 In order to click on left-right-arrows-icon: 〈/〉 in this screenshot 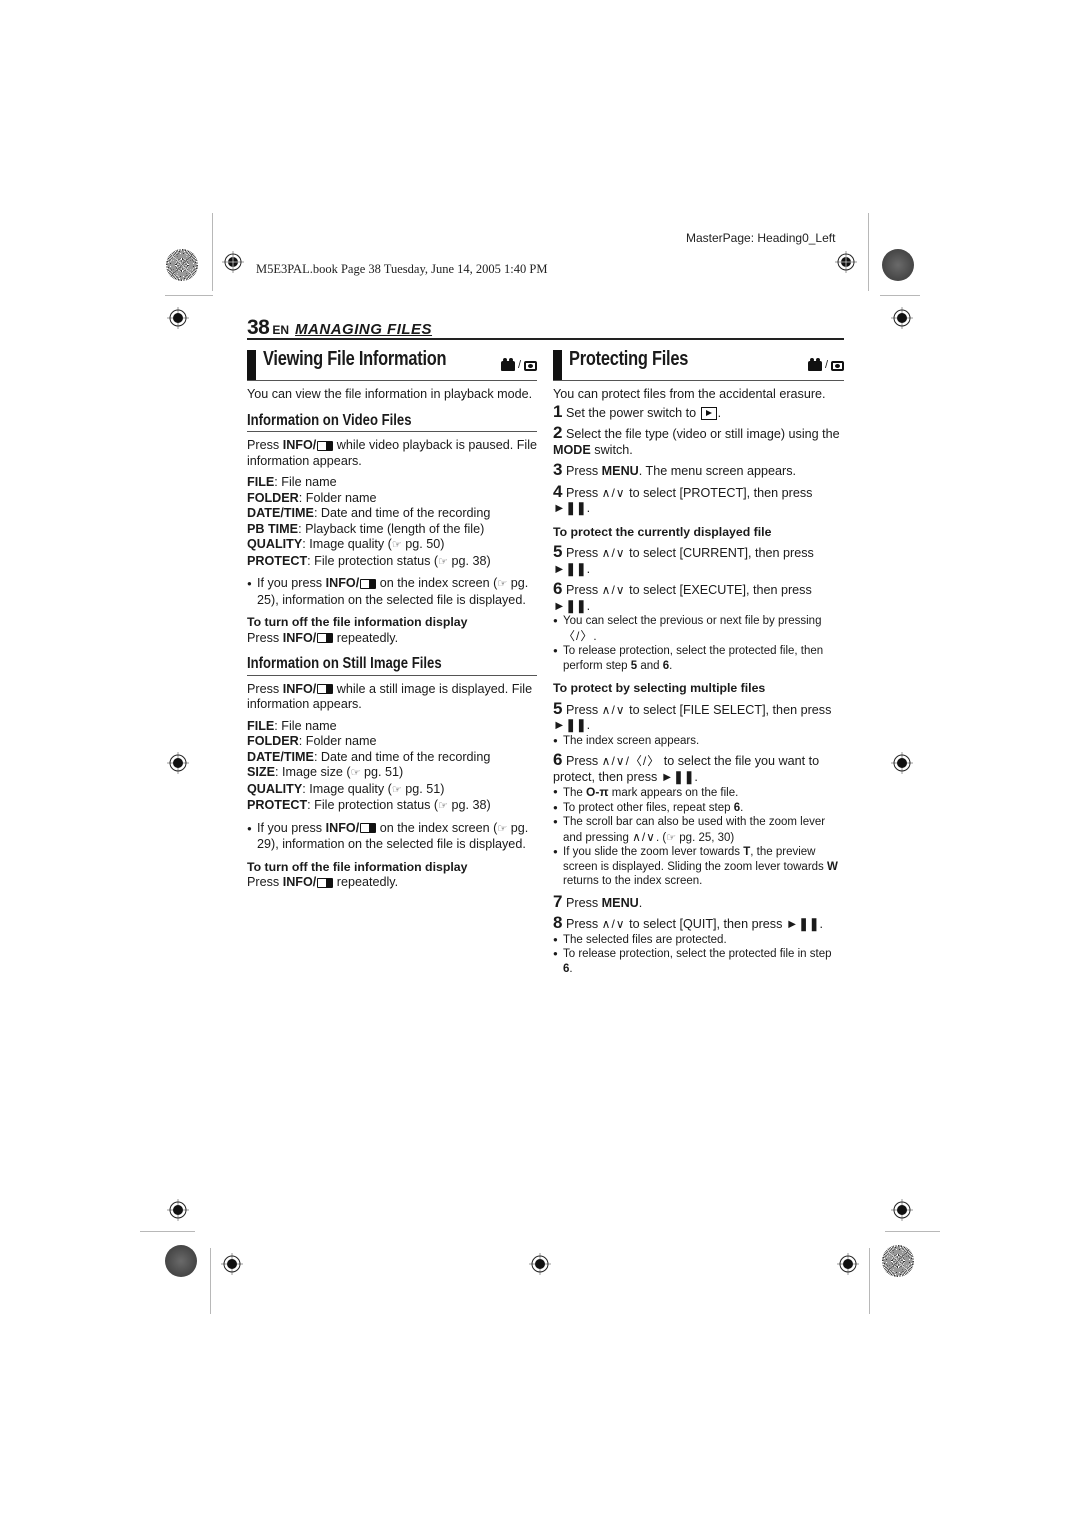, I will do `click(578, 635)`.